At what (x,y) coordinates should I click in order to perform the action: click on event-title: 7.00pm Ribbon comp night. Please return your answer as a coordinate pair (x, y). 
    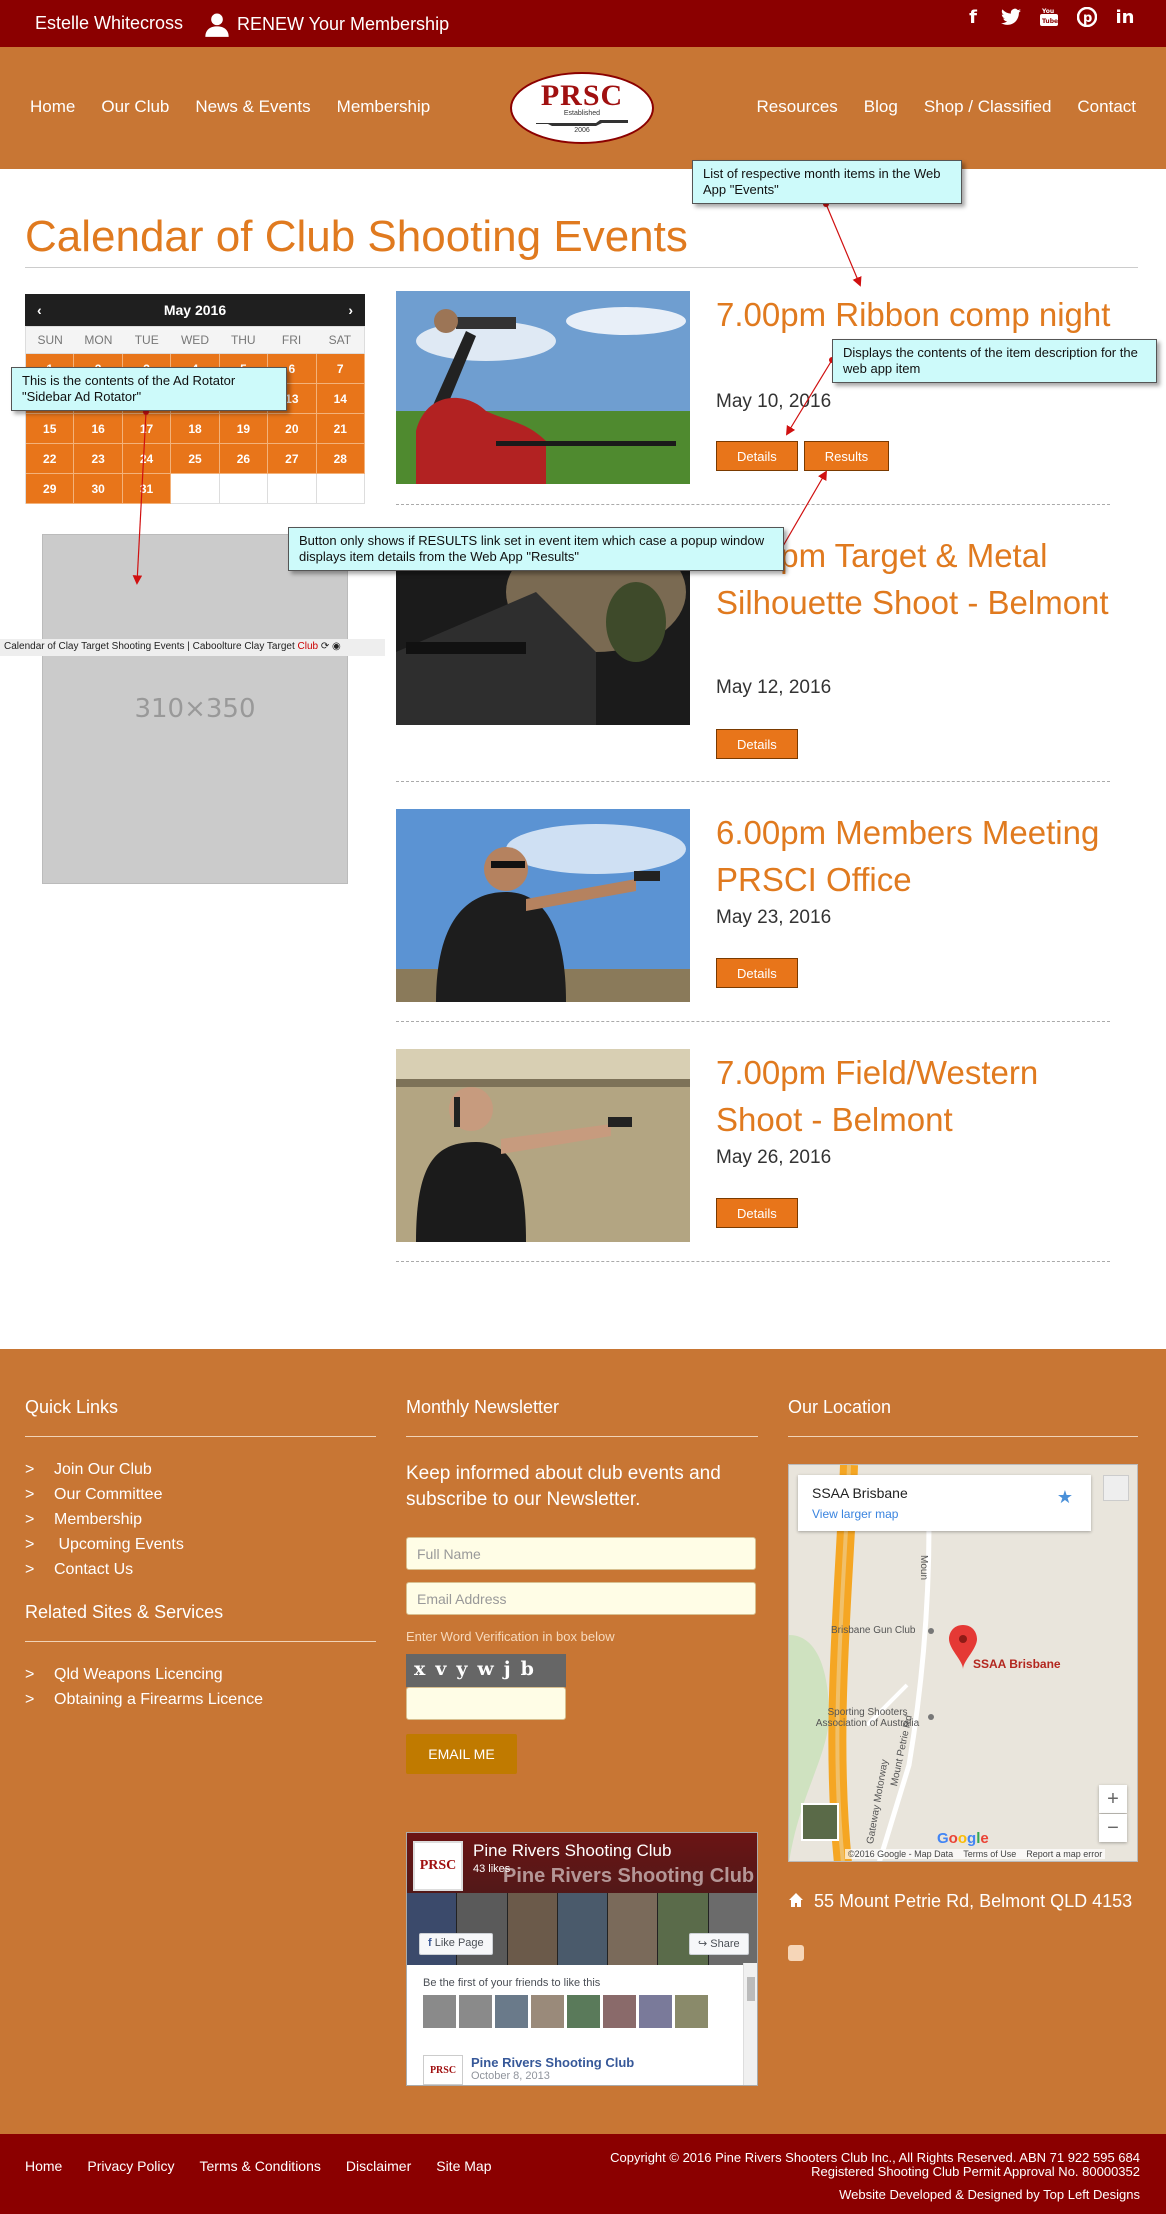
    Looking at the image, I should click on (916, 314).